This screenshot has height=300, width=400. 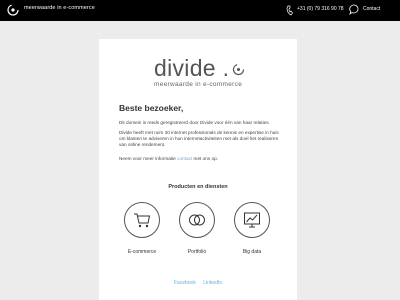 What do you see at coordinates (142, 252) in the screenshot?
I see `service-label: E-commerce` at bounding box center [142, 252].